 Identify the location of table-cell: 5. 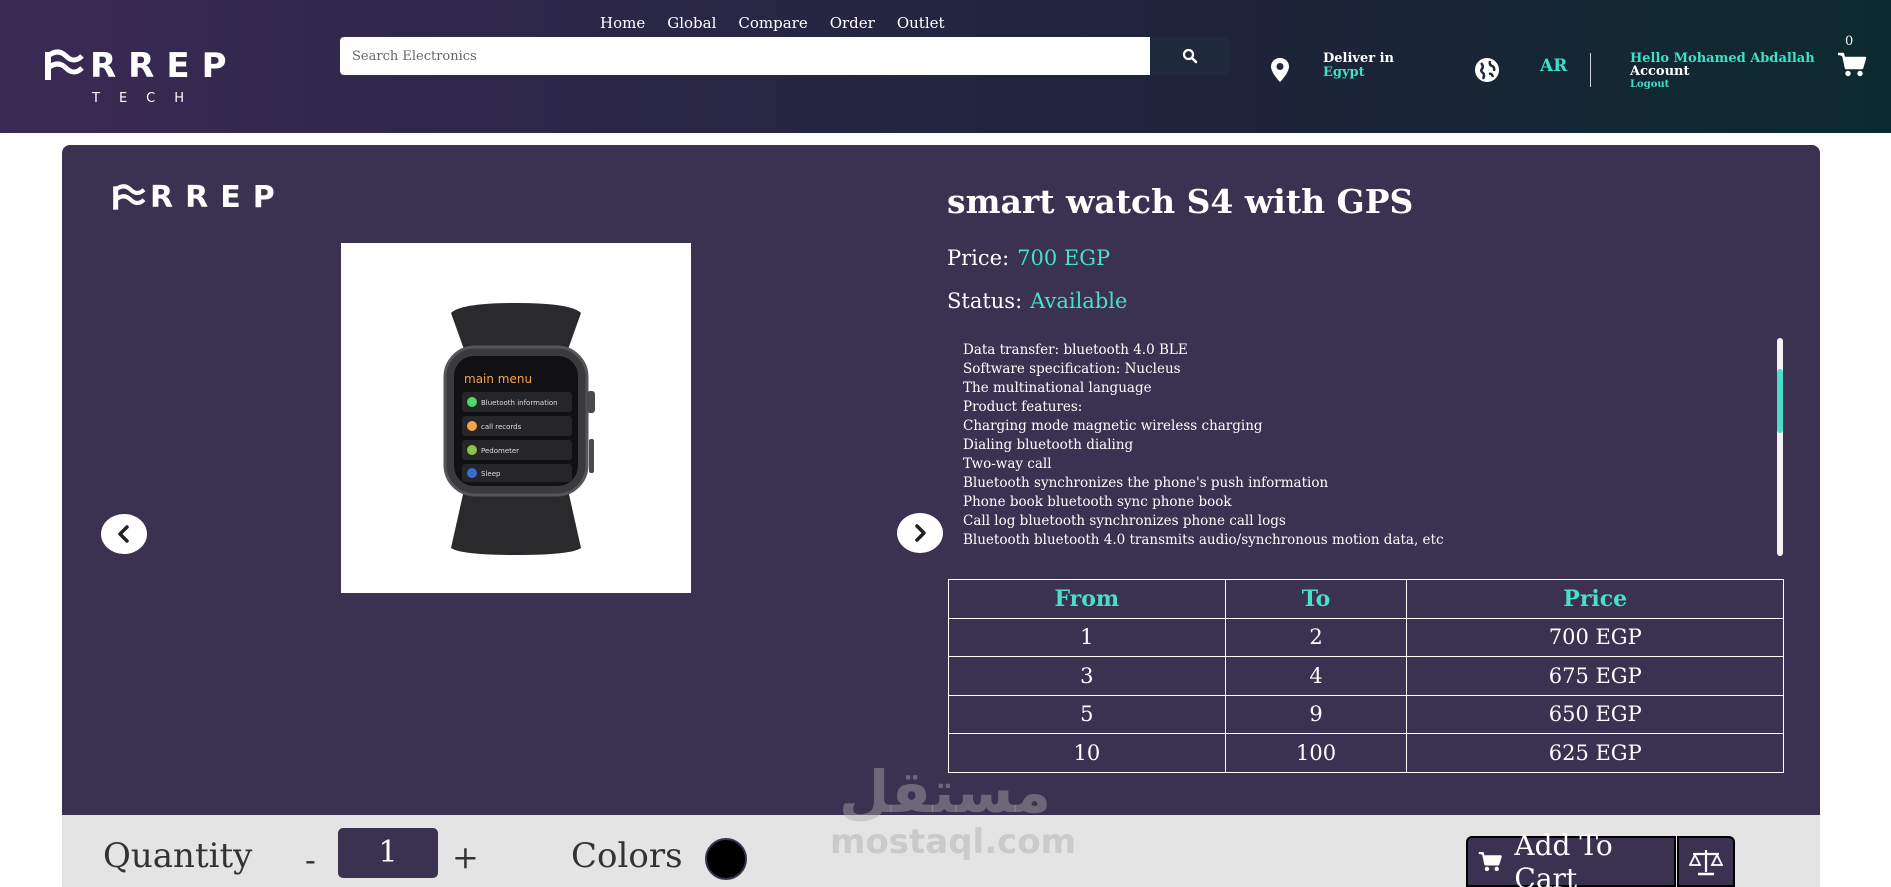
(1087, 714).